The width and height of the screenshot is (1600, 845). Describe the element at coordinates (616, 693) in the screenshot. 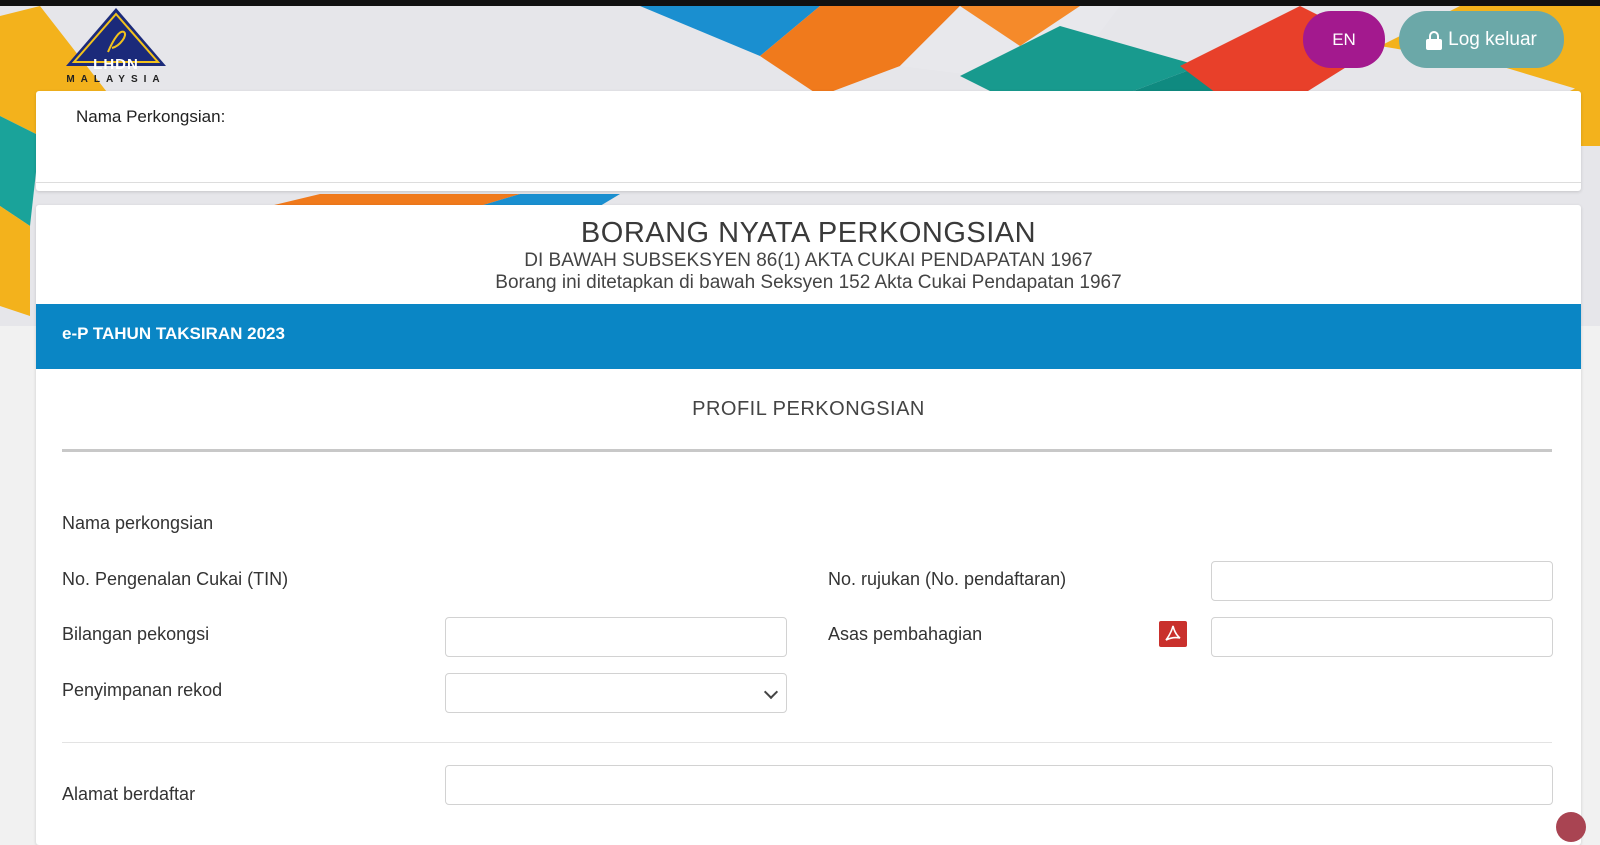

I see `penyimpanan-rekod-select` at that location.